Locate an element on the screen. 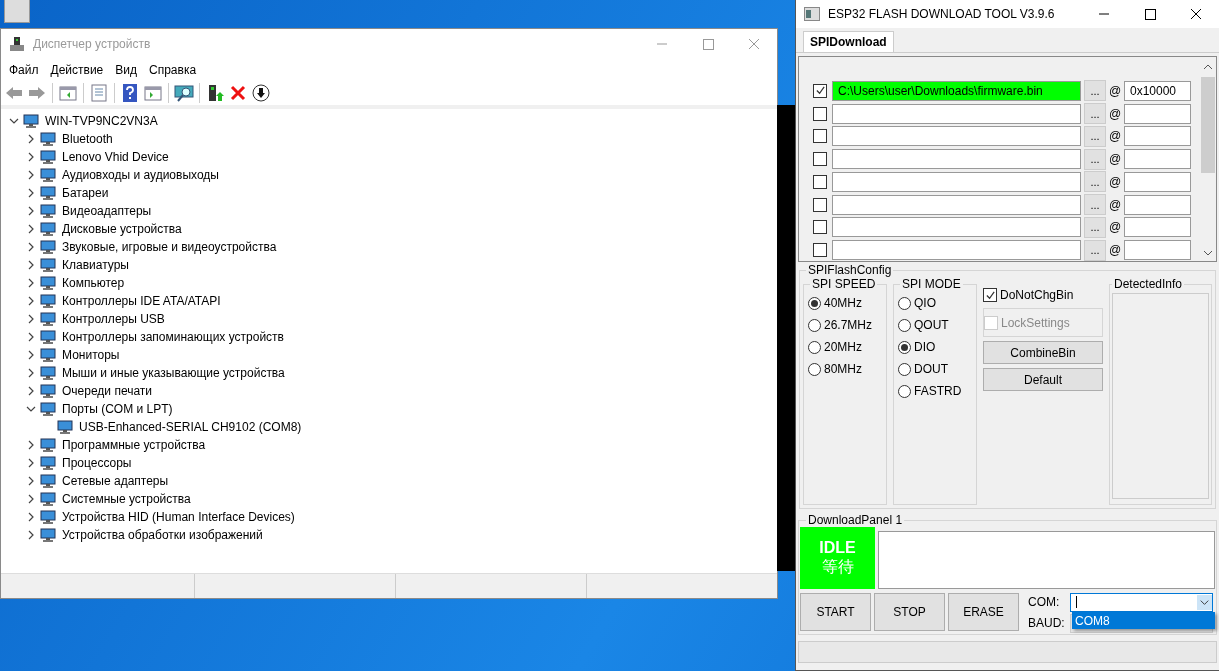 The width and height of the screenshot is (1219, 671). tree-item: Lenovo Vhid Device is located at coordinates (115, 157).